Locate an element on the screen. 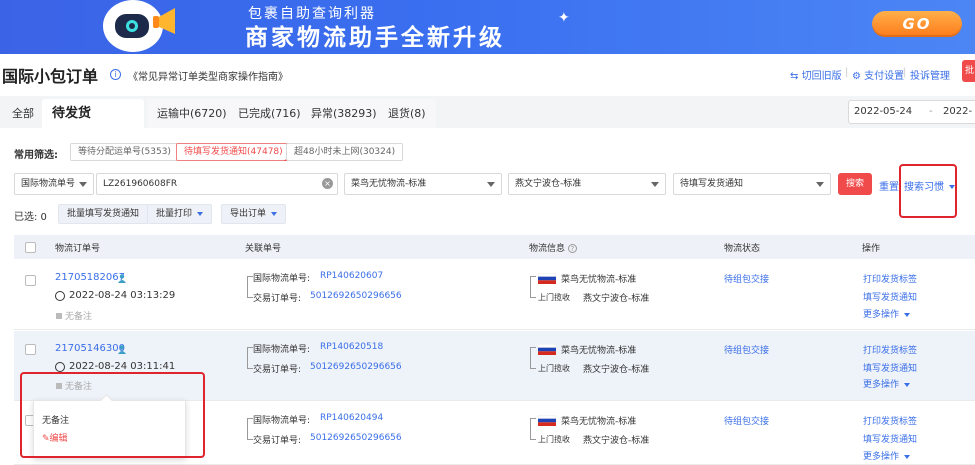  col-header-related-no: 关联单号 is located at coordinates (263, 249).